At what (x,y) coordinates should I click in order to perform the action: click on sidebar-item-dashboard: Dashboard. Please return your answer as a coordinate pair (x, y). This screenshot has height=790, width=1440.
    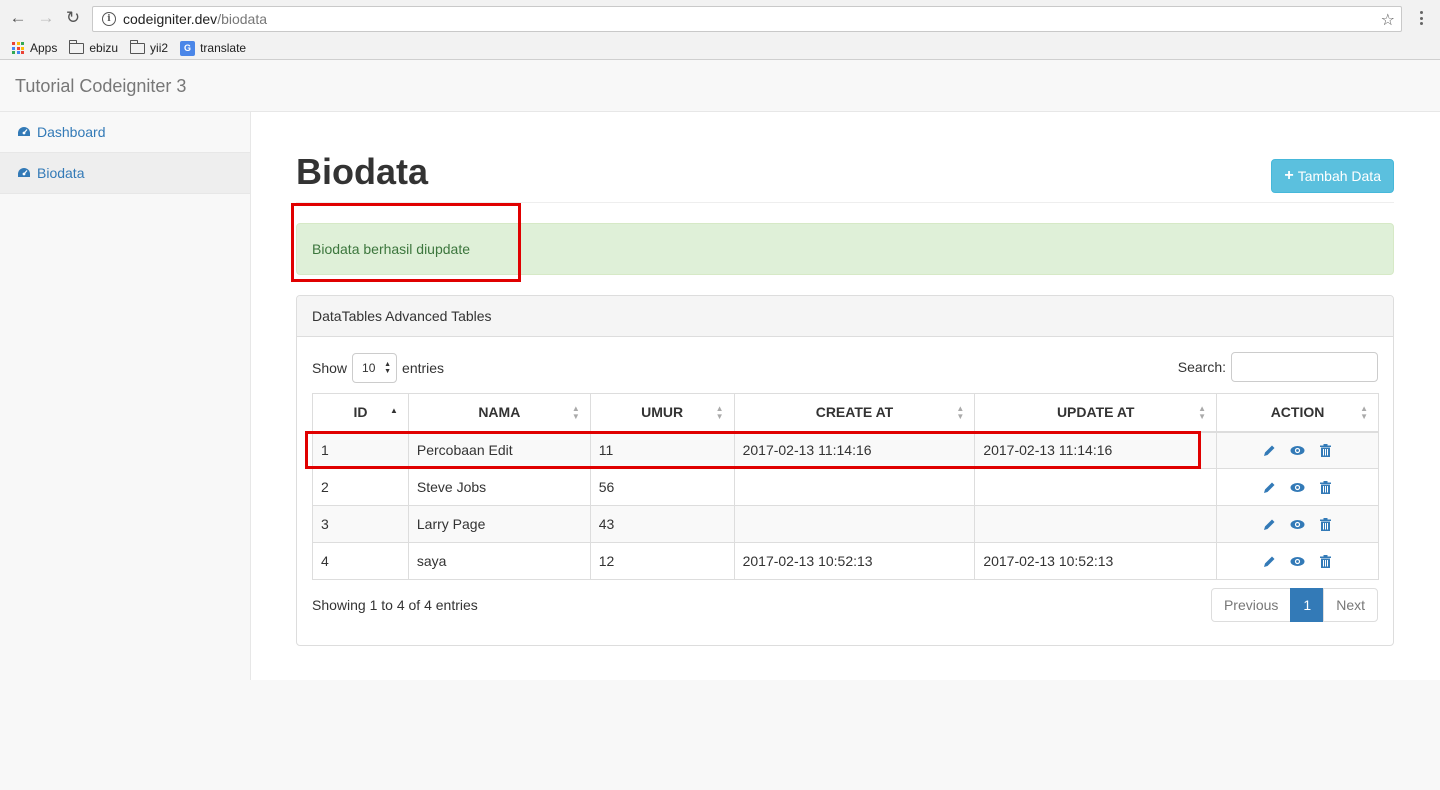
    Looking at the image, I should click on (125, 132).